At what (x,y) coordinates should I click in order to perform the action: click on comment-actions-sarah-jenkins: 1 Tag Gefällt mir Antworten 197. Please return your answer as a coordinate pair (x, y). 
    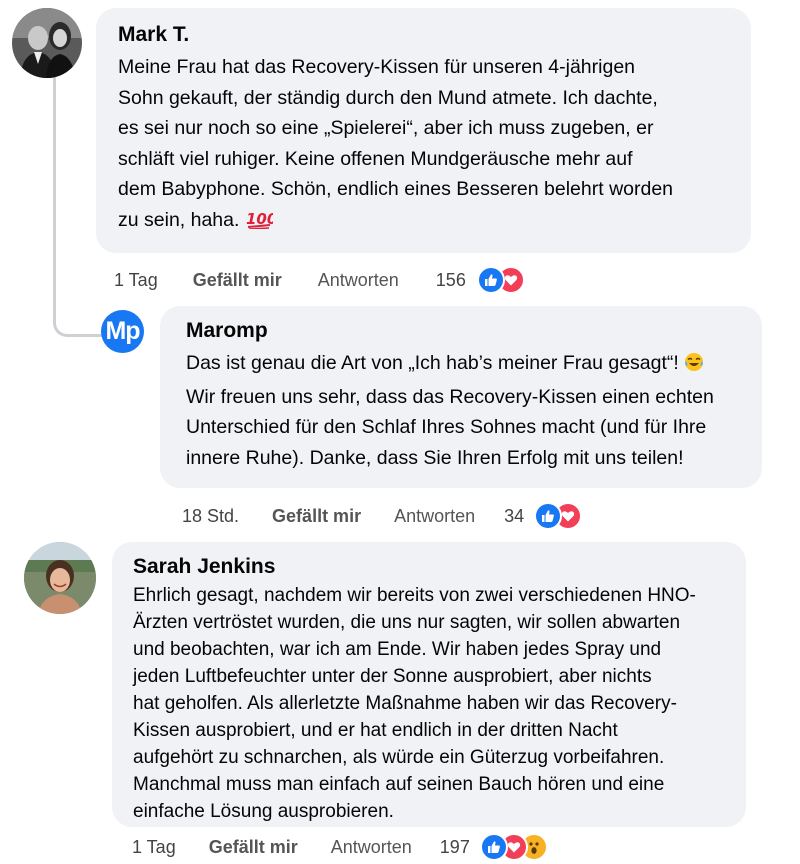
    Looking at the image, I should click on (340, 847).